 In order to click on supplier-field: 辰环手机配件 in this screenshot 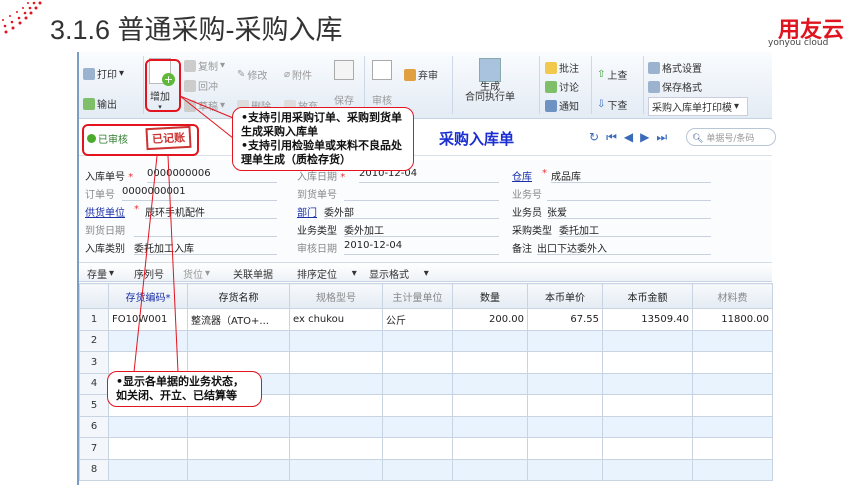, I will do `click(211, 211)`.